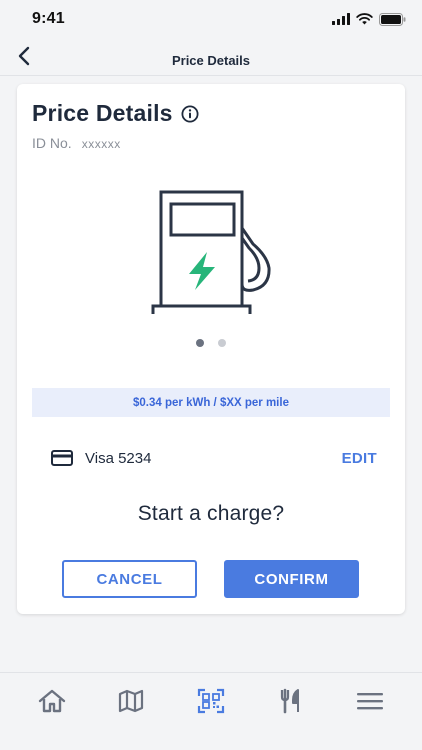 This screenshot has width=422, height=750. I want to click on start-charge-prompt: Start a charge?, so click(211, 513).